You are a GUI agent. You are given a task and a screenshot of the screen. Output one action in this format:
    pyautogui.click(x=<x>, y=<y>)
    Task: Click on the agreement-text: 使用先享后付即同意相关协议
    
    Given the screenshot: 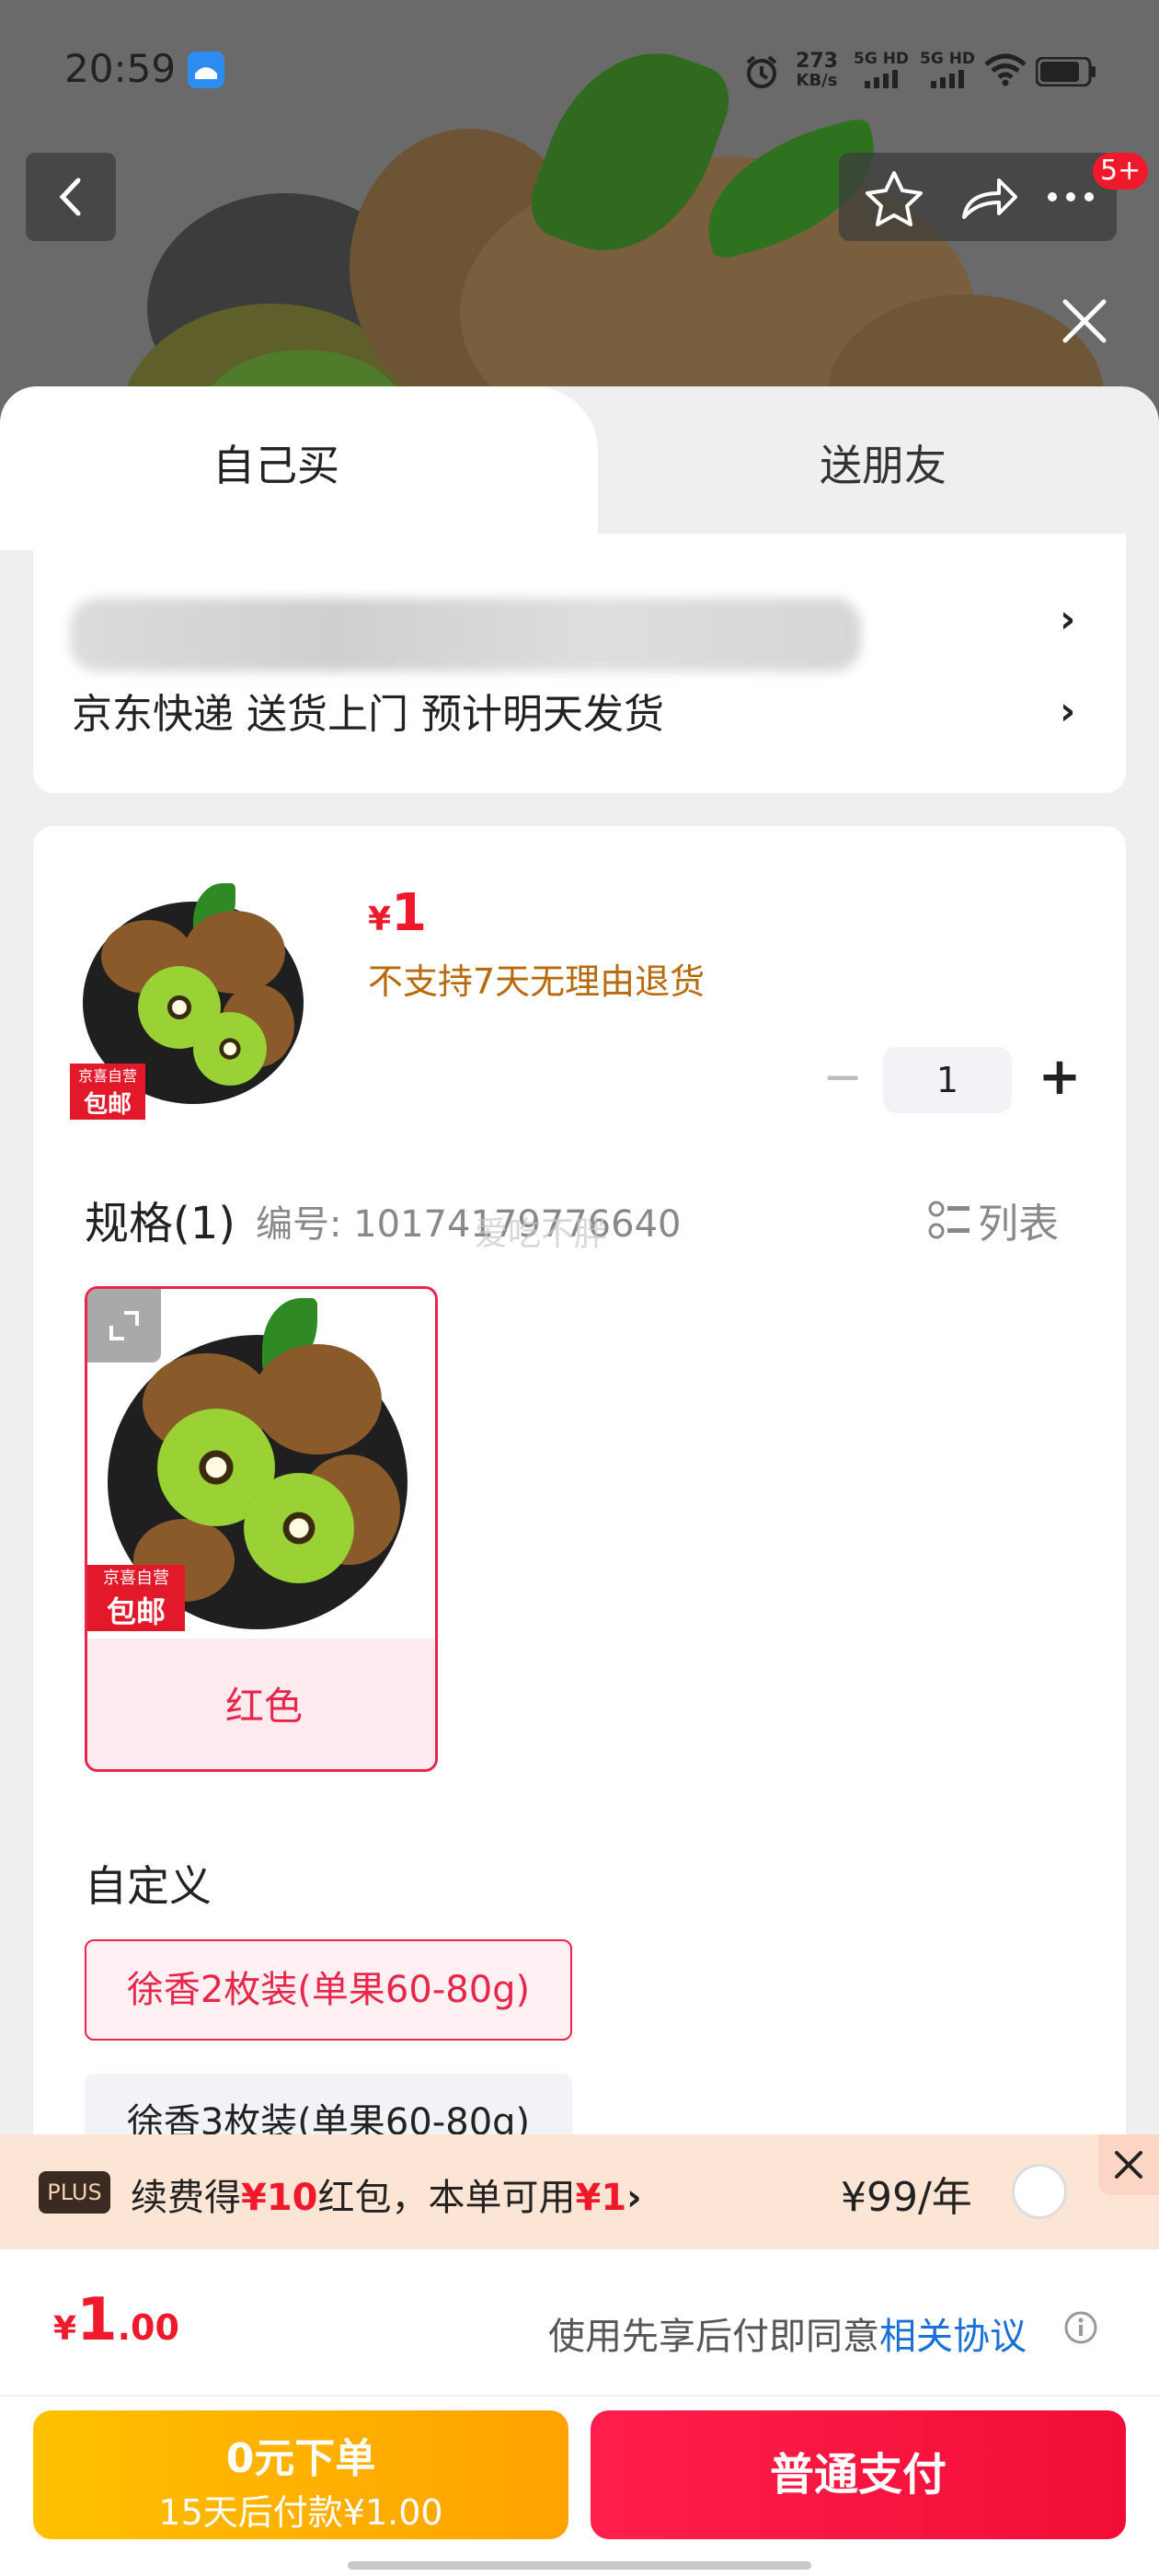 What is the action you would take?
    pyautogui.click(x=787, y=2337)
    